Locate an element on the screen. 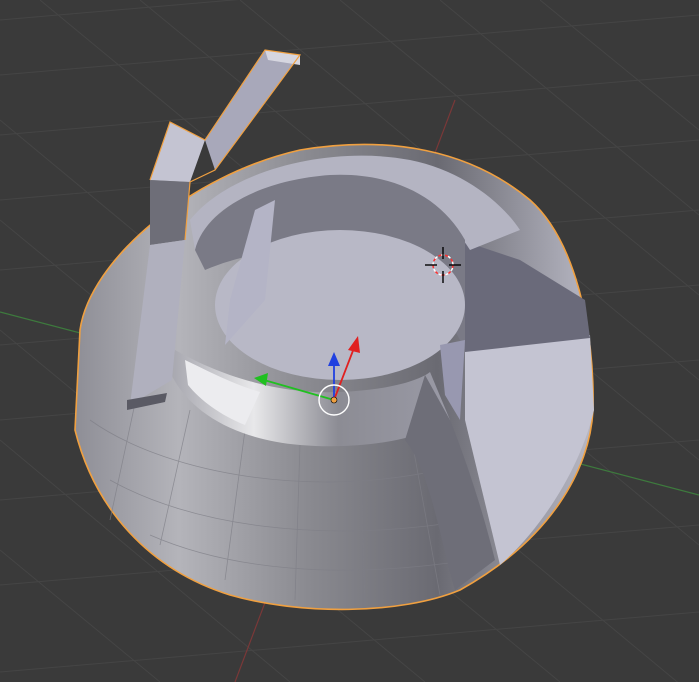 The height and width of the screenshot is (682, 699). object-origin-icon is located at coordinates (334, 400).